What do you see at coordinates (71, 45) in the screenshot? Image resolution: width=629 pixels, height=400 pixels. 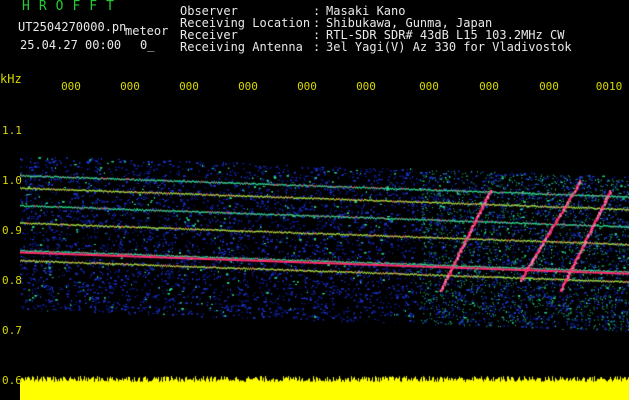 I see `datetime: 25.04.27 00:00` at bounding box center [71, 45].